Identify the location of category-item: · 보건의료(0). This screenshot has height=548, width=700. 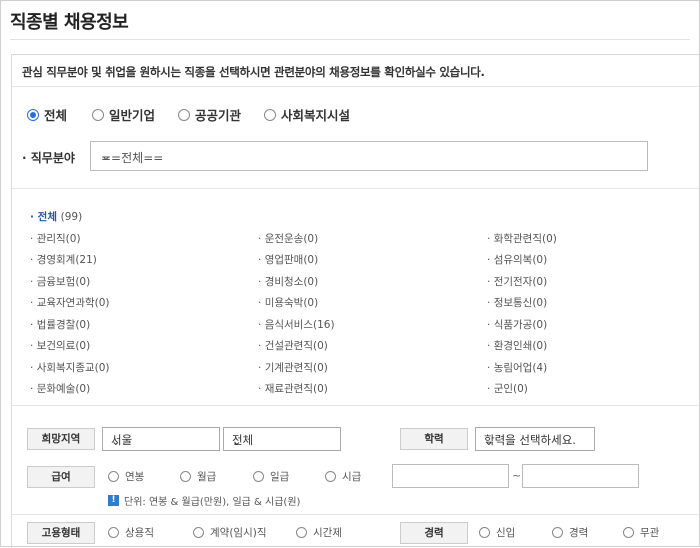
(60, 345).